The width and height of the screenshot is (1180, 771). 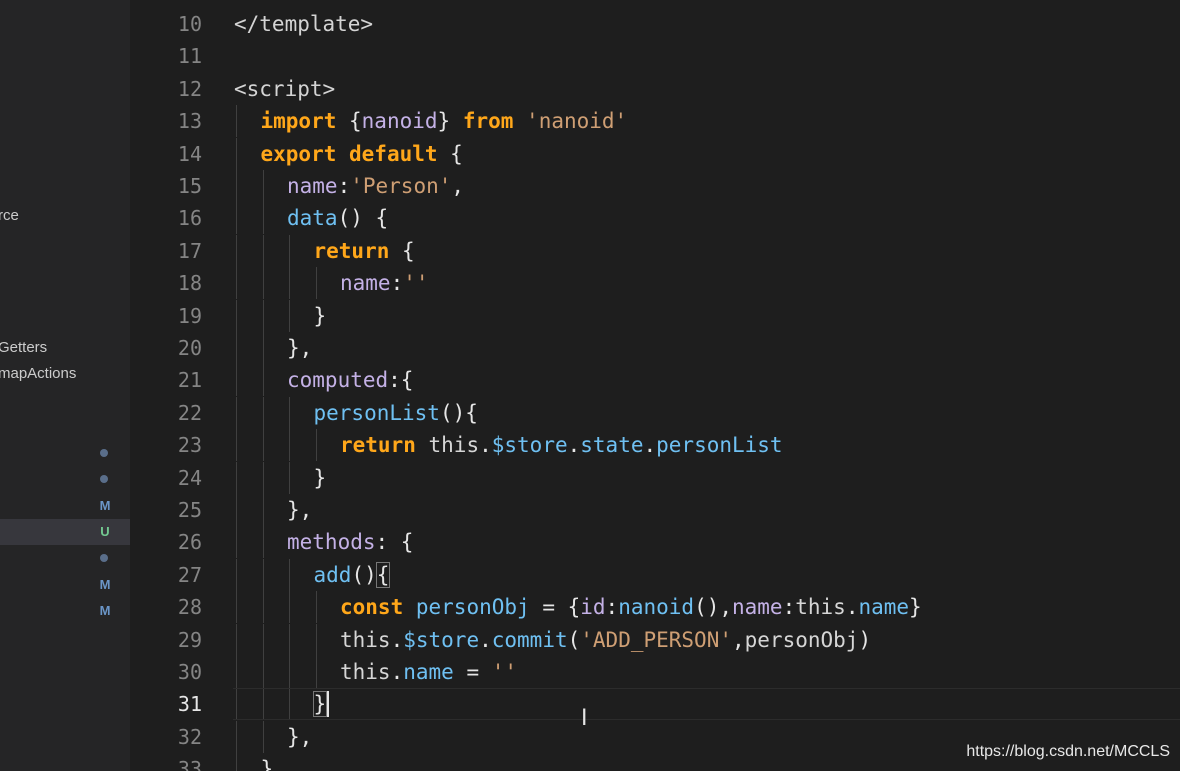 What do you see at coordinates (655, 542) in the screenshot?
I see `code-line: 26 methods: {` at bounding box center [655, 542].